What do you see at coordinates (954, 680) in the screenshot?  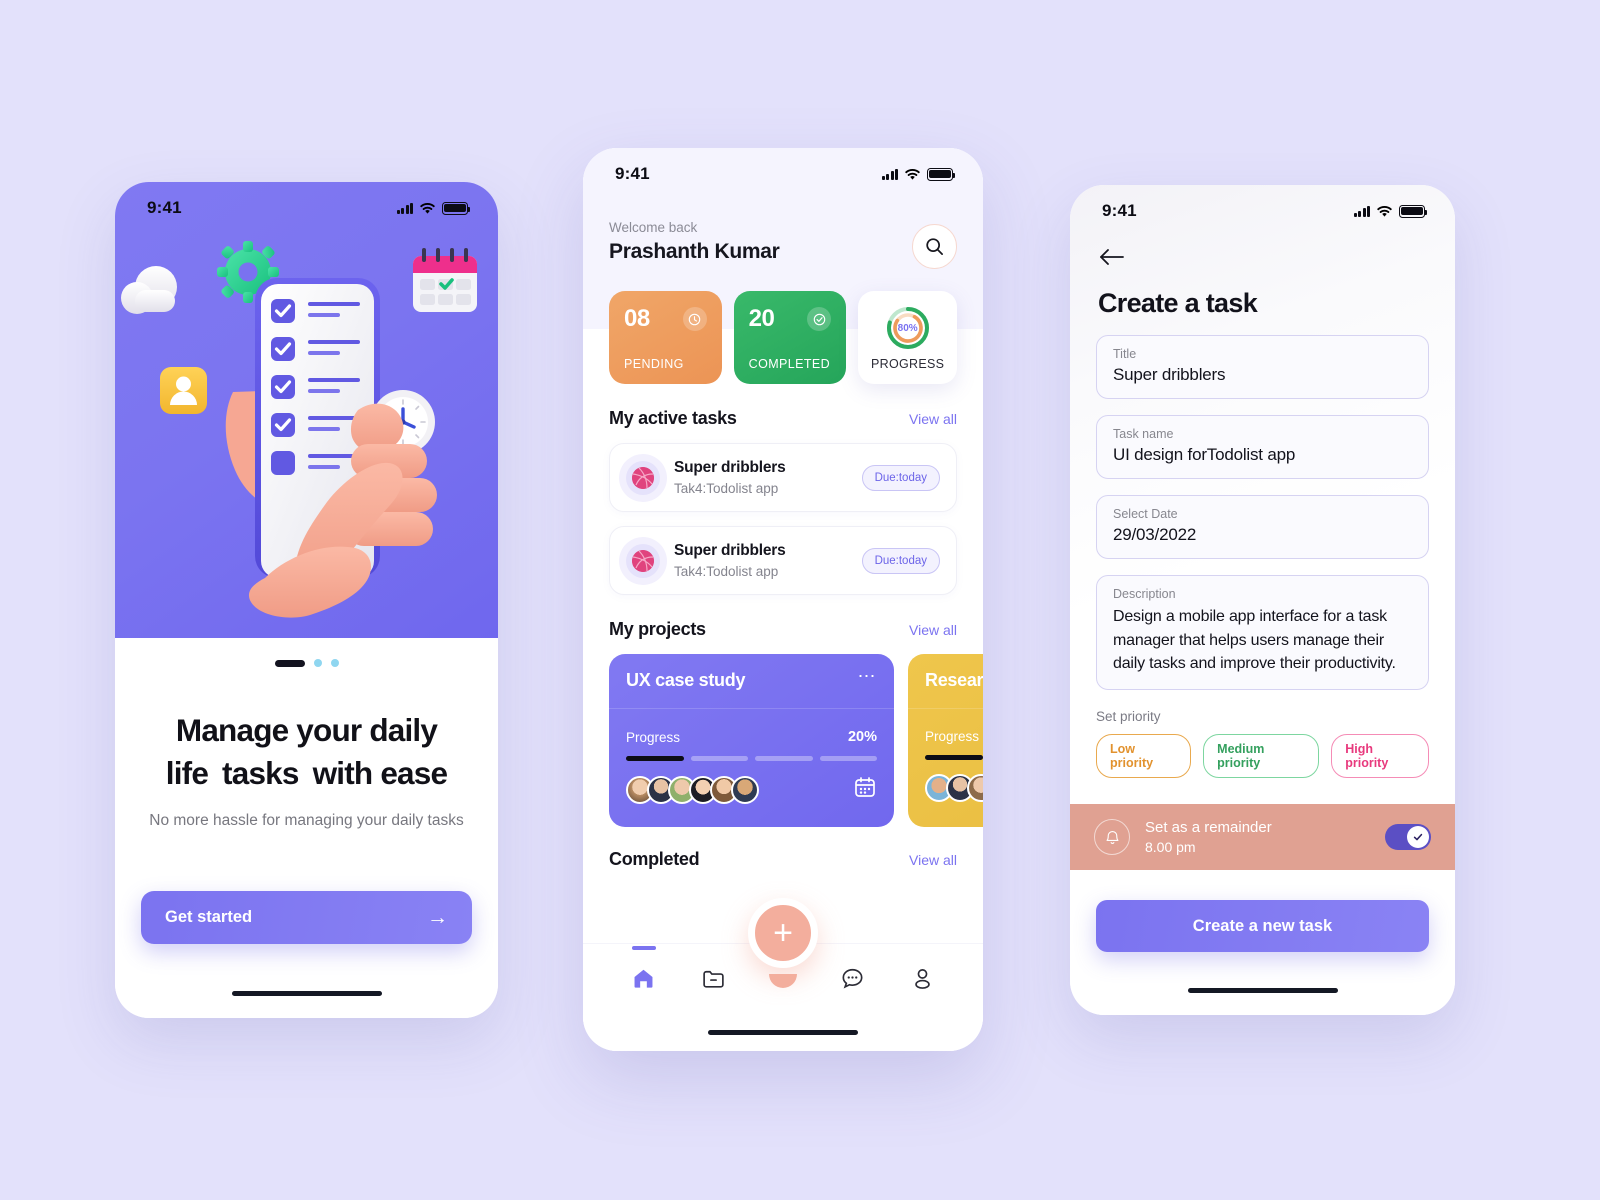 I see `project-name: Research` at bounding box center [954, 680].